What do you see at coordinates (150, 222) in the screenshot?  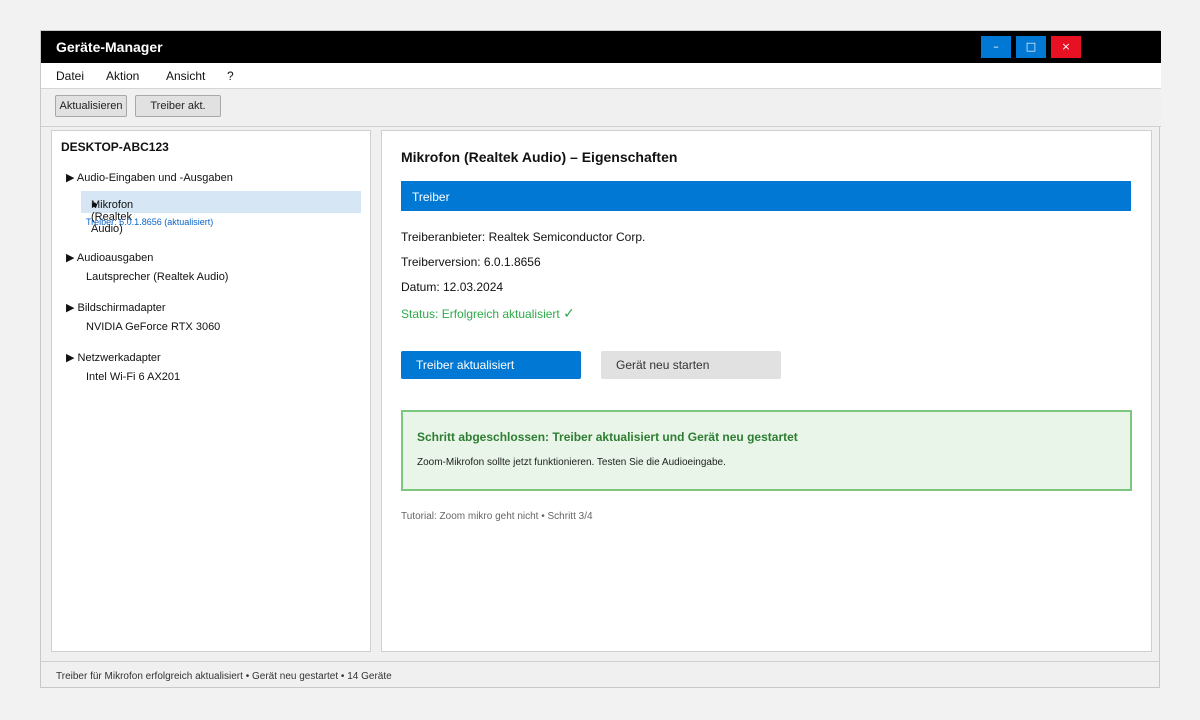 I see `driver-note: Treiber: 6.0.1.8656 (aktualisiert)` at bounding box center [150, 222].